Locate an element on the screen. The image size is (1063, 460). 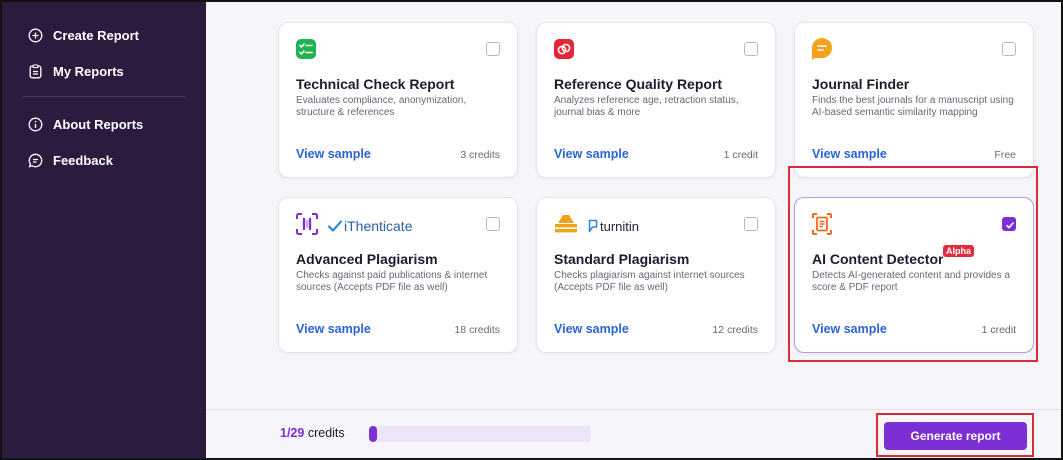
sidebar-item-about-reports: About Reports is located at coordinates (104, 124).